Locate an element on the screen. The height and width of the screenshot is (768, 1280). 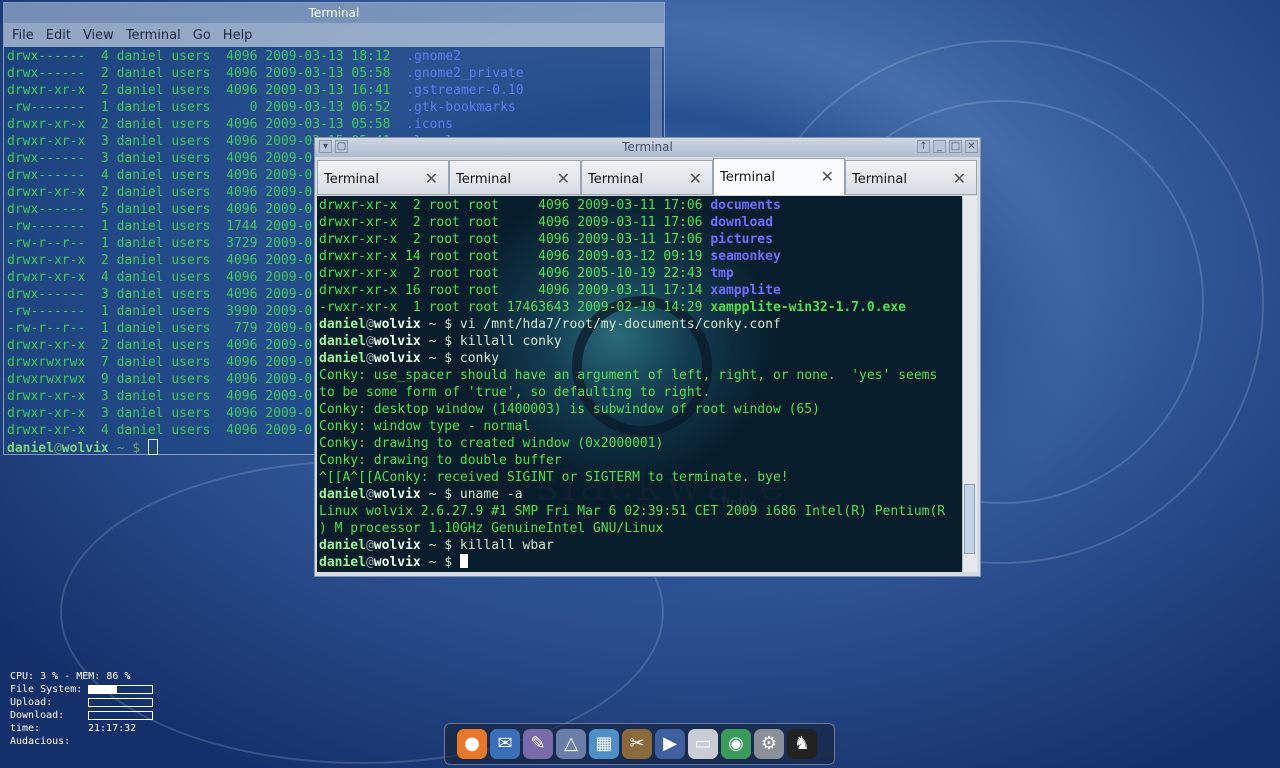
output-text: Conky: window type - normal is located at coordinates (425, 426).